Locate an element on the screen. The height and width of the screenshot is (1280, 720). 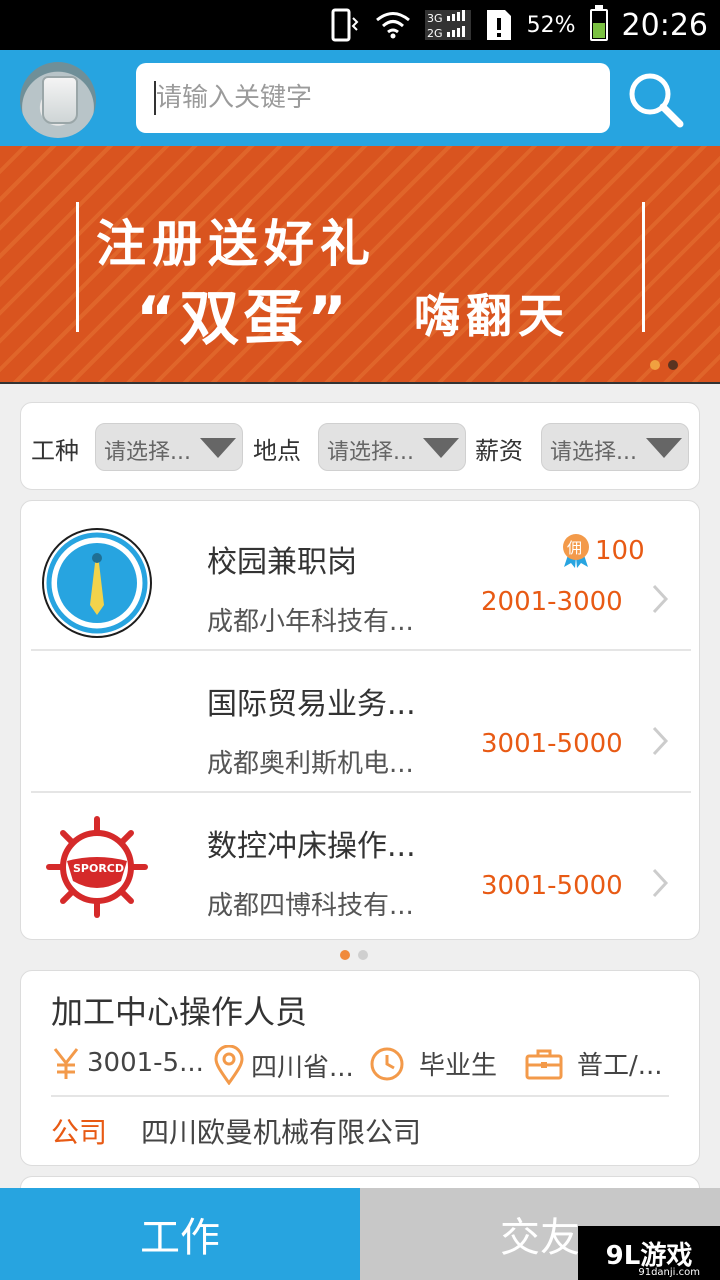
watermark-url: 91danji.com is located at coordinates (669, 1272).